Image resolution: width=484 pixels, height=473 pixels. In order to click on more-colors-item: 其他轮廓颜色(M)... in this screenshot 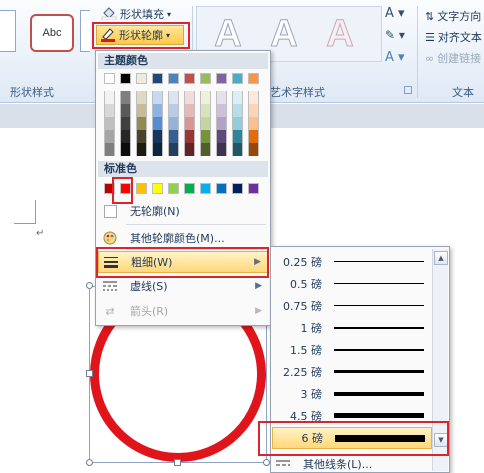, I will do `click(183, 238)`.